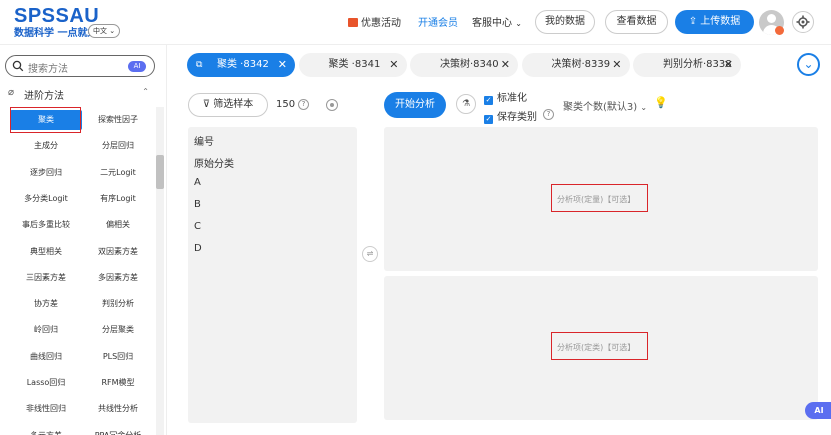  I want to click on method-item: 协方差, so click(46, 304).